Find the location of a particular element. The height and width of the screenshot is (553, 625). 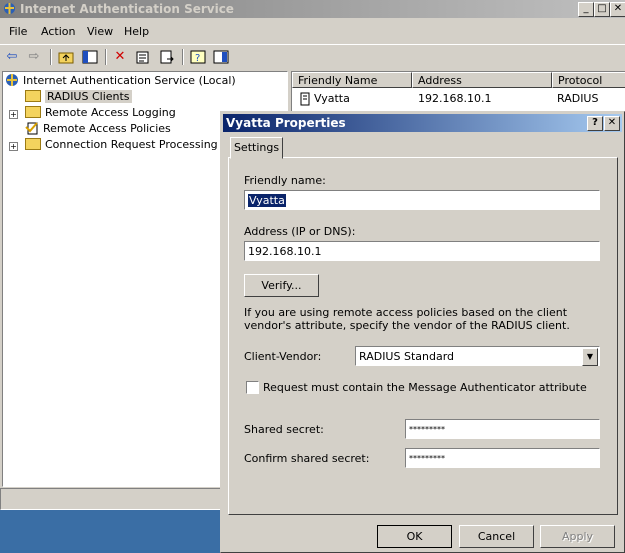

table-row: Vyatta 192.168.10.1 RADIUS is located at coordinates (458, 99).